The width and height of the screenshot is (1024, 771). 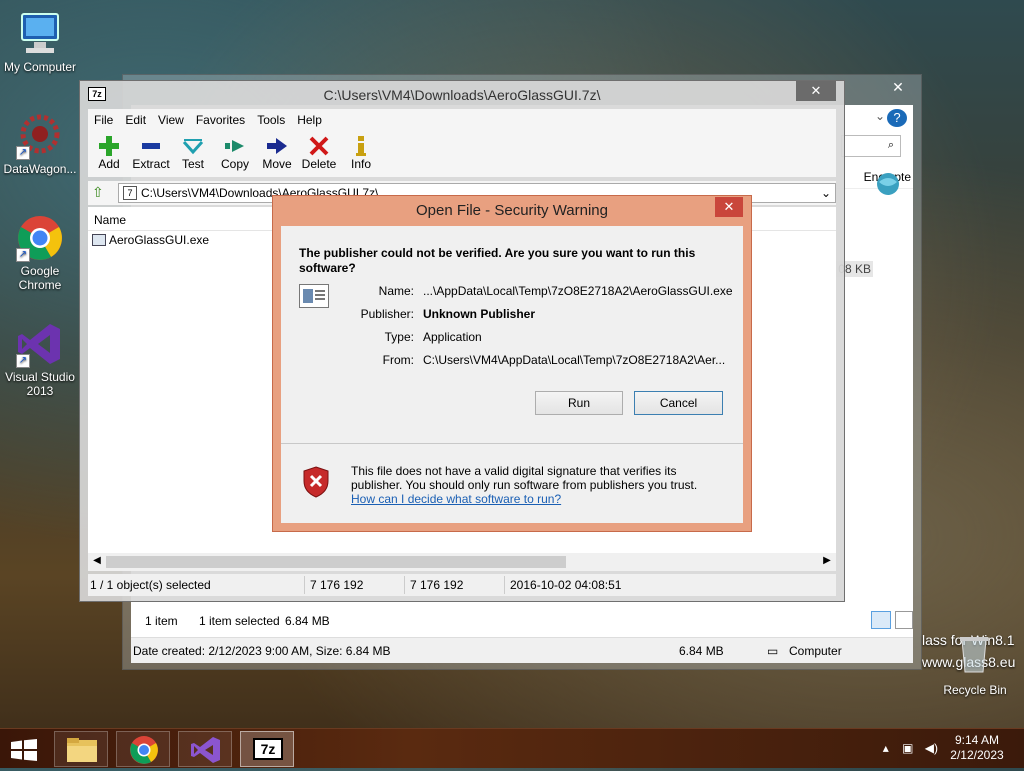 I want to click on folder-icon, so click(x=82, y=750).